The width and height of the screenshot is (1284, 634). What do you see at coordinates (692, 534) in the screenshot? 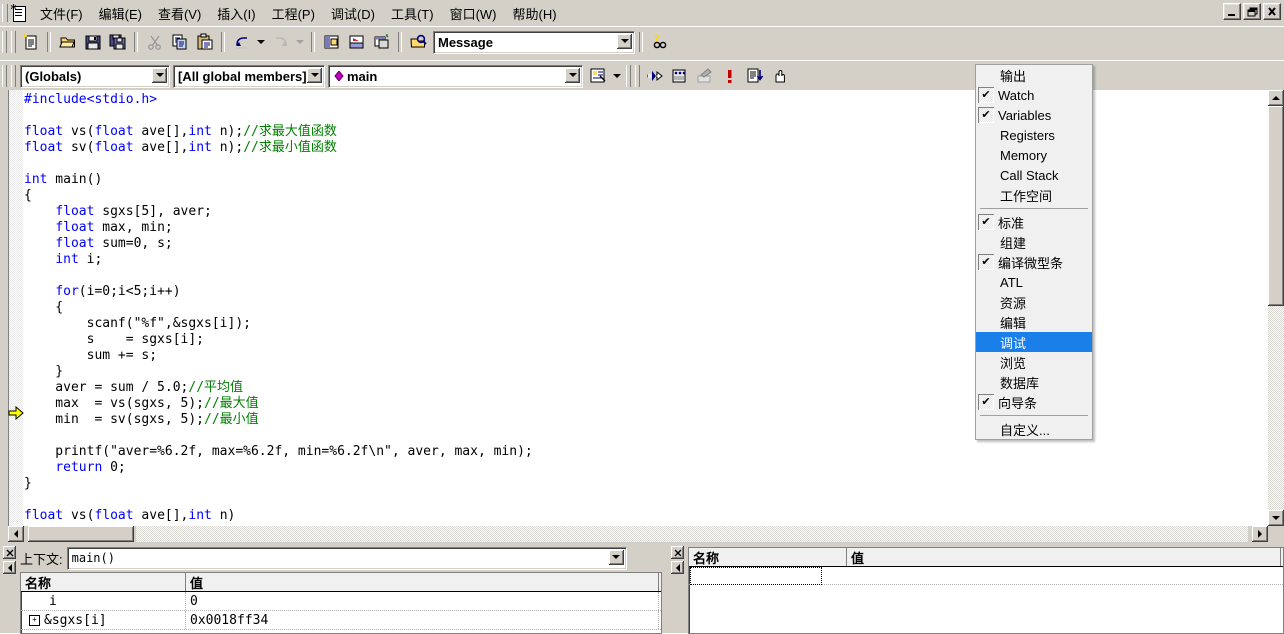
I see `hscroll-track` at bounding box center [692, 534].